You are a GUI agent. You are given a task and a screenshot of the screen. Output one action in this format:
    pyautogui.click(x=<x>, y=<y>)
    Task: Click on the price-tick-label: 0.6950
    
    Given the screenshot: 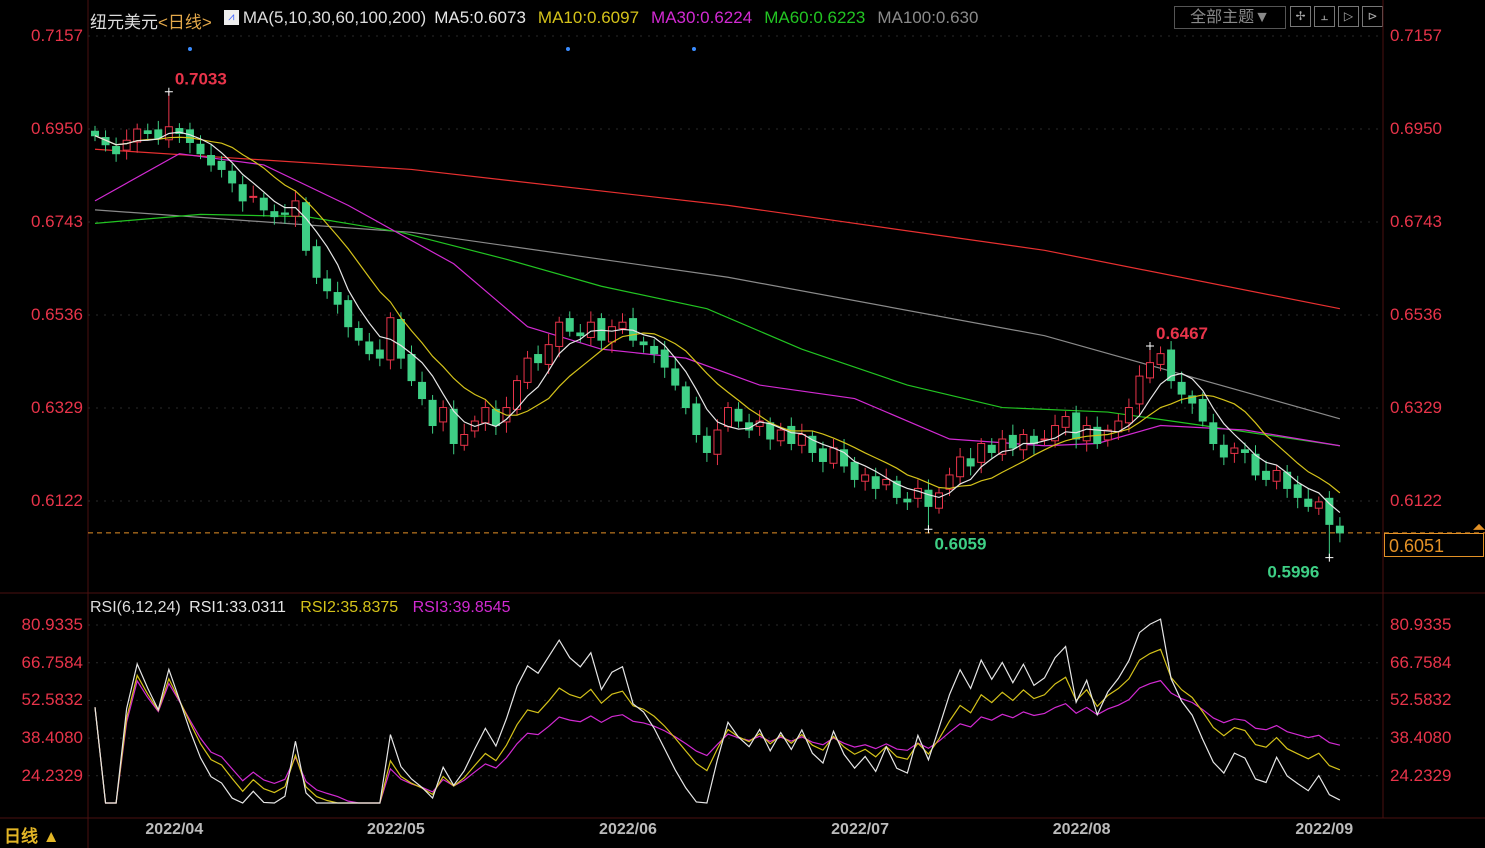 What is the action you would take?
    pyautogui.click(x=57, y=128)
    